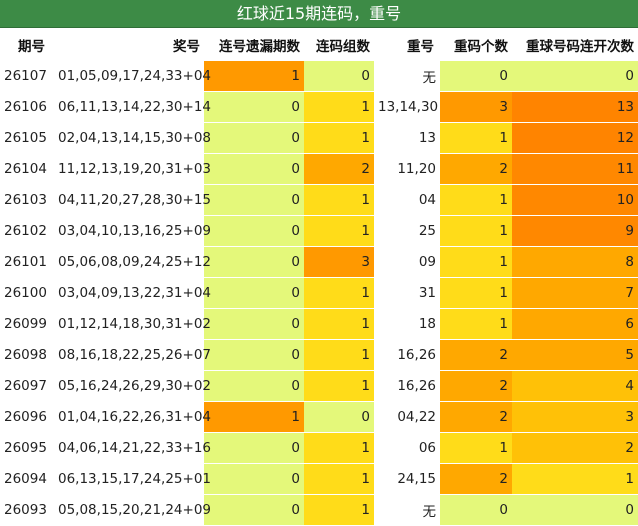 The width and height of the screenshot is (638, 526). I want to click on cell-period: 26094, so click(27, 479).